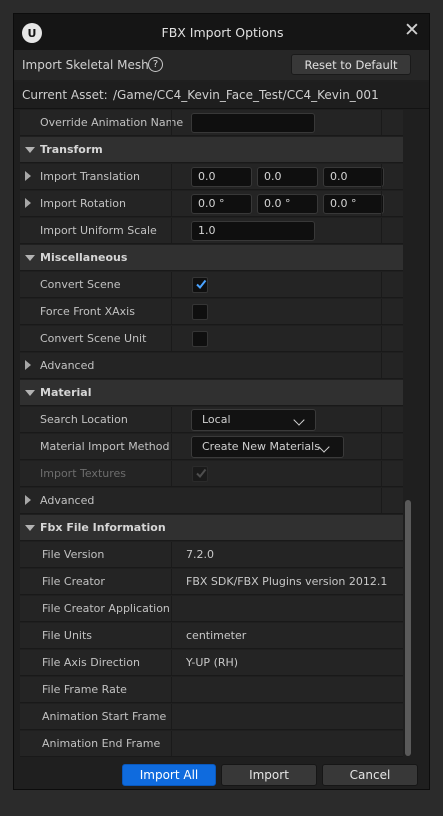  What do you see at coordinates (93, 338) in the screenshot?
I see `property-label: Convert Scene Unit` at bounding box center [93, 338].